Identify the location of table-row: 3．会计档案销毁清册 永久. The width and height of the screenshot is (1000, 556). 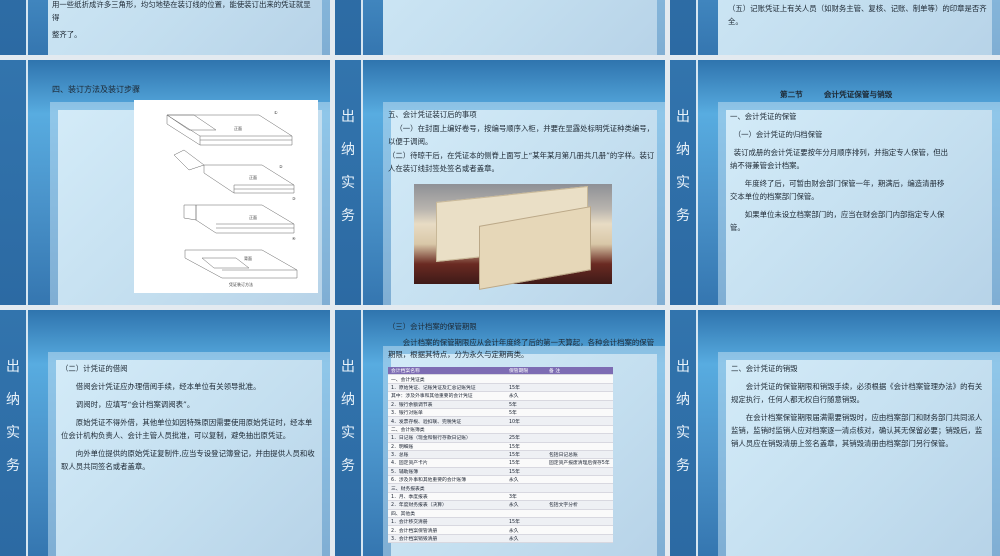
(500, 539).